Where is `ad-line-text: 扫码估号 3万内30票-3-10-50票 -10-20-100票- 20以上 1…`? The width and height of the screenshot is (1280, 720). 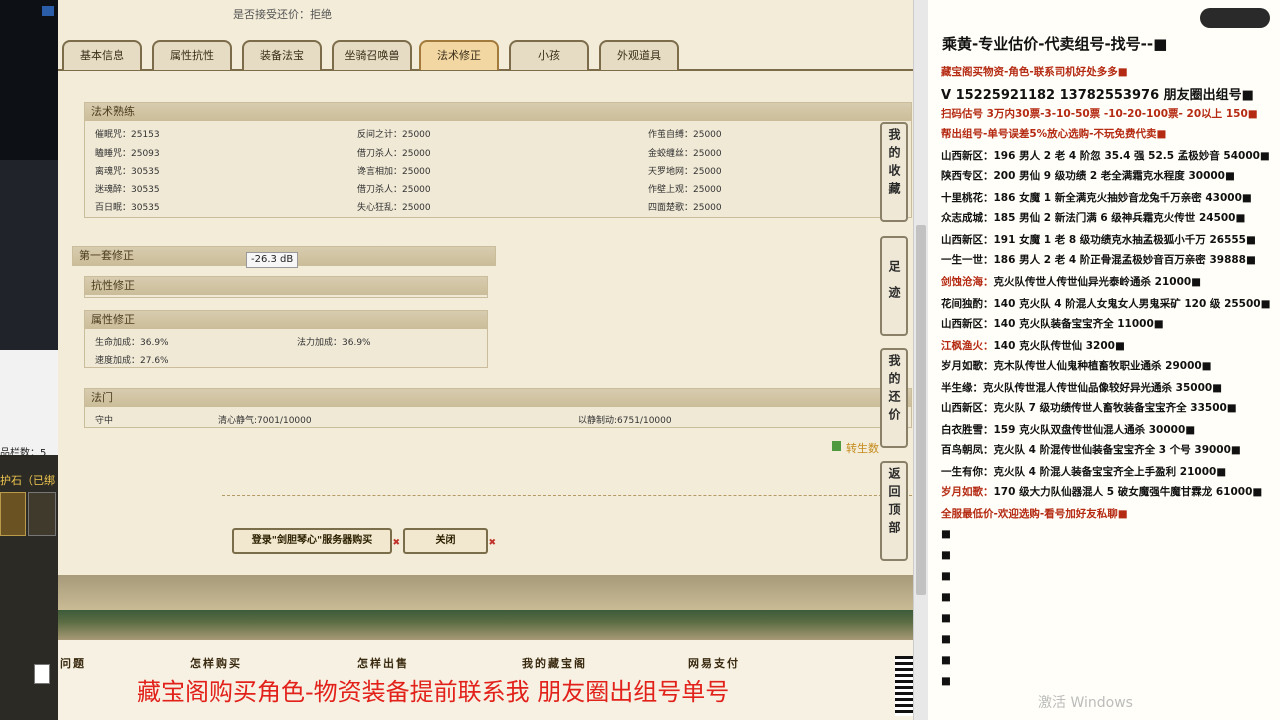
ad-line-text: 扫码估号 3万内30票-3-10-50票 -10-20-100票- 20以上 1… is located at coordinates (1099, 114).